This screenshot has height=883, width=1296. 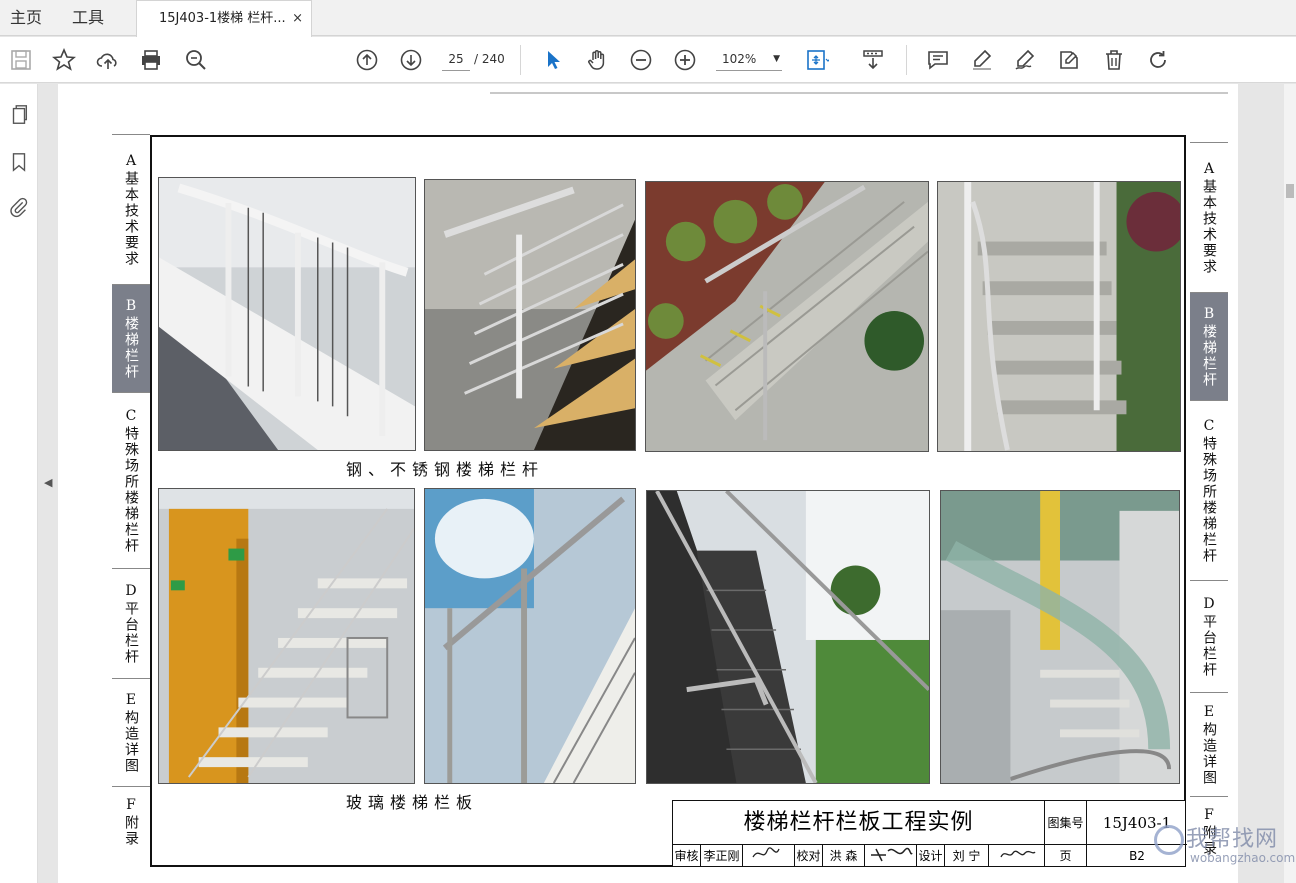 I want to click on page-label: 页, so click(x=1066, y=856).